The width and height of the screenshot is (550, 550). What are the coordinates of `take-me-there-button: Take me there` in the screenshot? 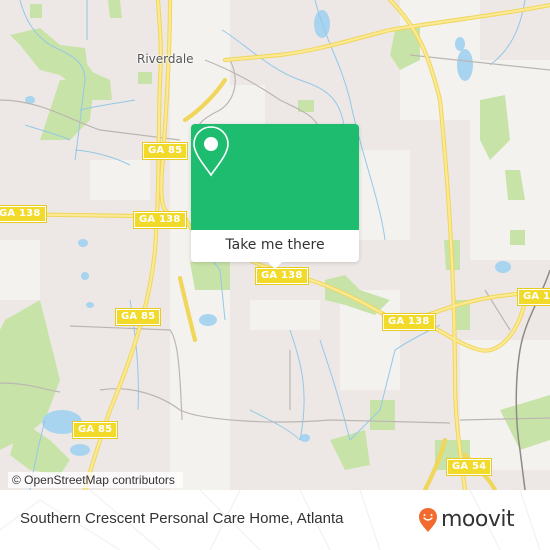 It's located at (275, 246).